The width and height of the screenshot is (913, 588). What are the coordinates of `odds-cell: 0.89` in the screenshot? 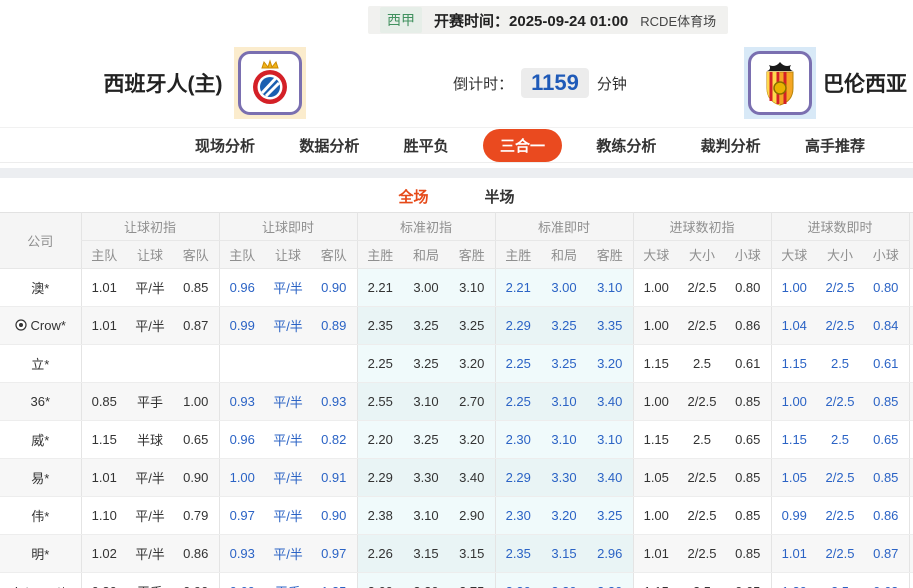 It's located at (334, 325).